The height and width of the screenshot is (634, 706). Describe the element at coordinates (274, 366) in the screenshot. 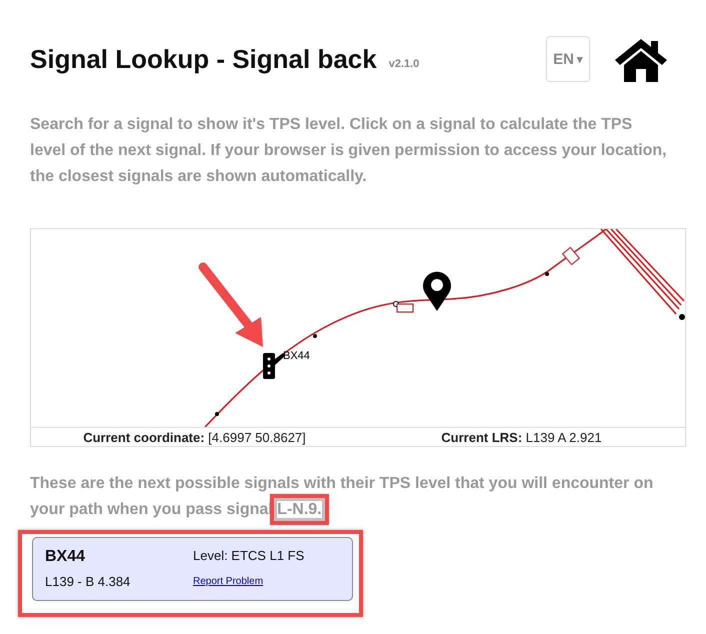

I see `signal-icon` at that location.